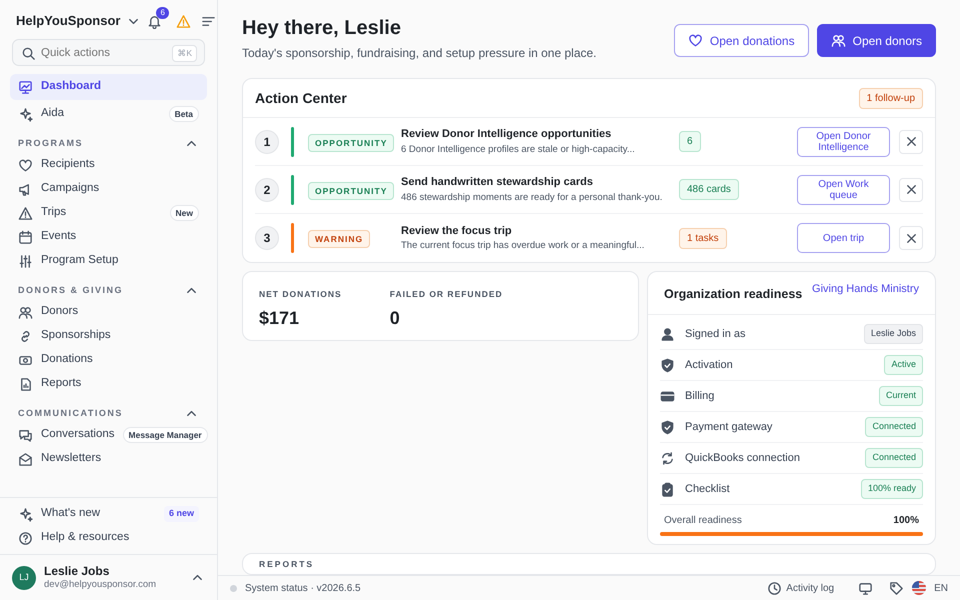 The height and width of the screenshot is (600, 960). I want to click on action-title: Review the focus trip, so click(457, 231).